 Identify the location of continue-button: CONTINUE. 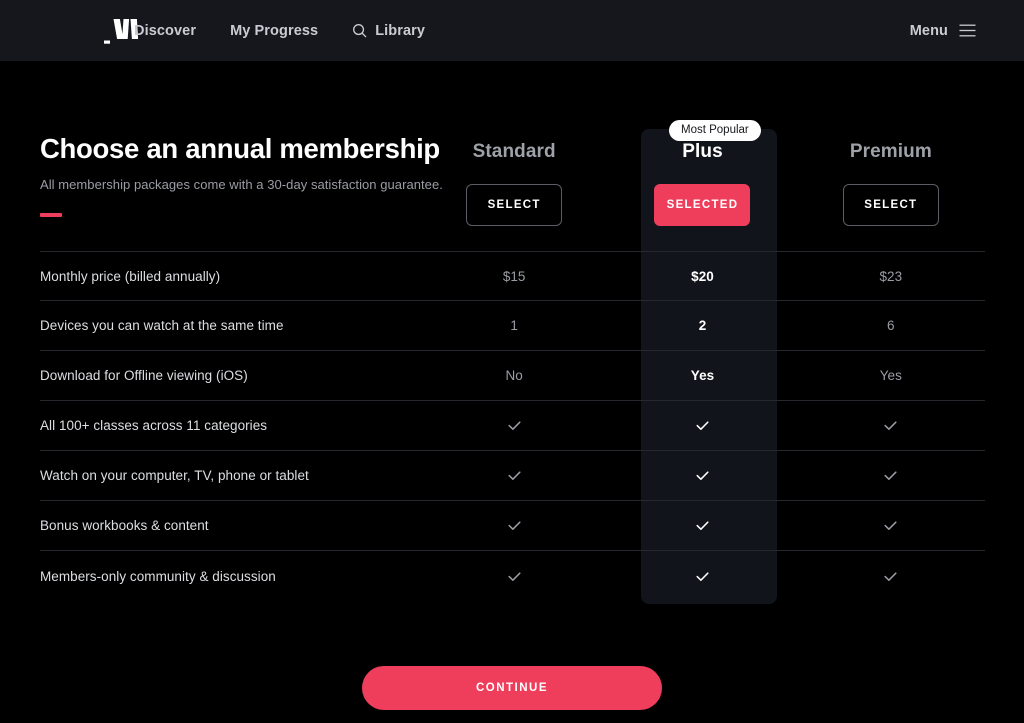
(512, 688).